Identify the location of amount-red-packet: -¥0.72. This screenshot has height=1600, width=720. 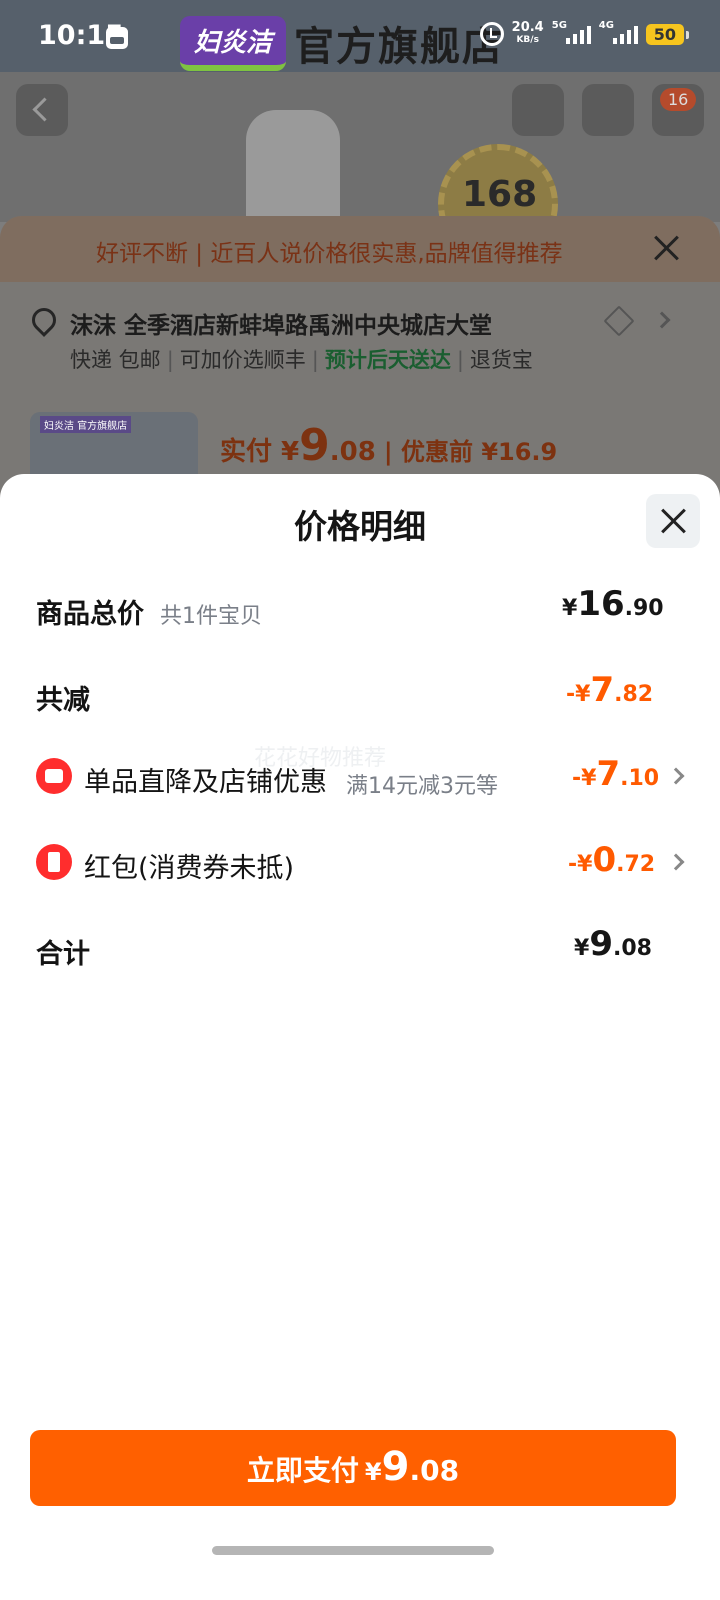
(612, 860).